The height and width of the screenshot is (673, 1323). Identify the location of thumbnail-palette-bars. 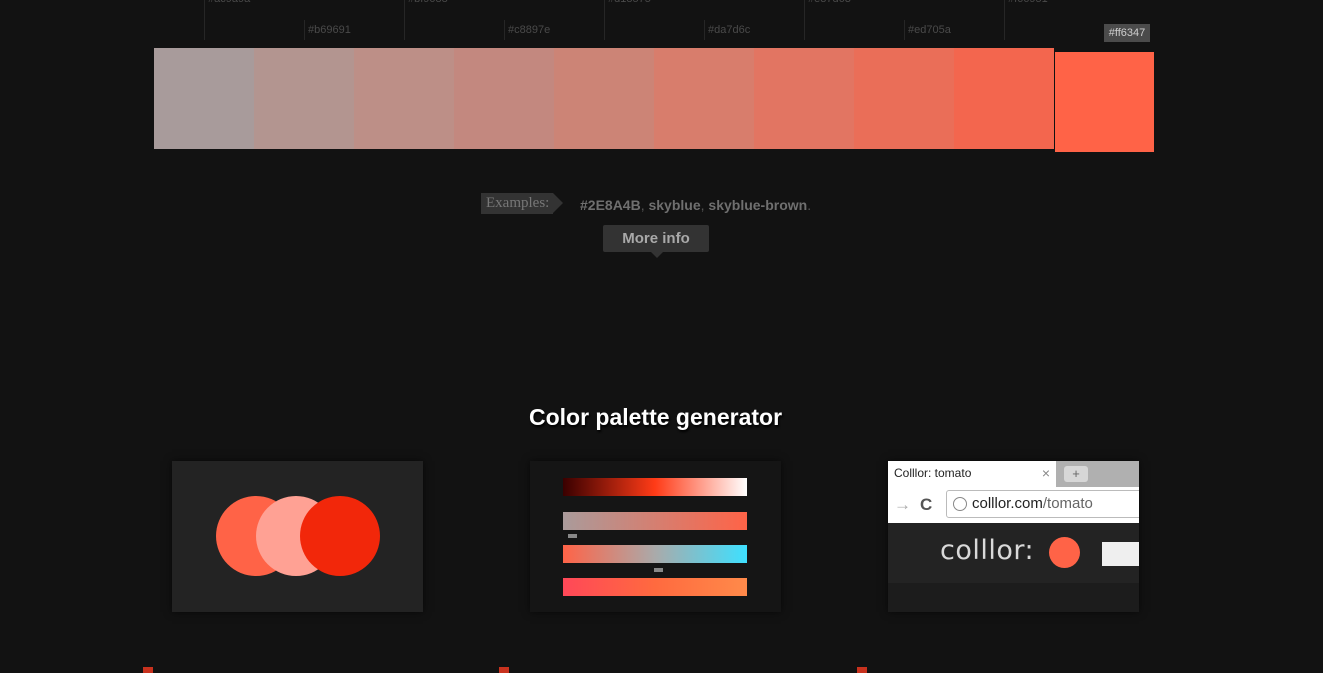
(655, 536).